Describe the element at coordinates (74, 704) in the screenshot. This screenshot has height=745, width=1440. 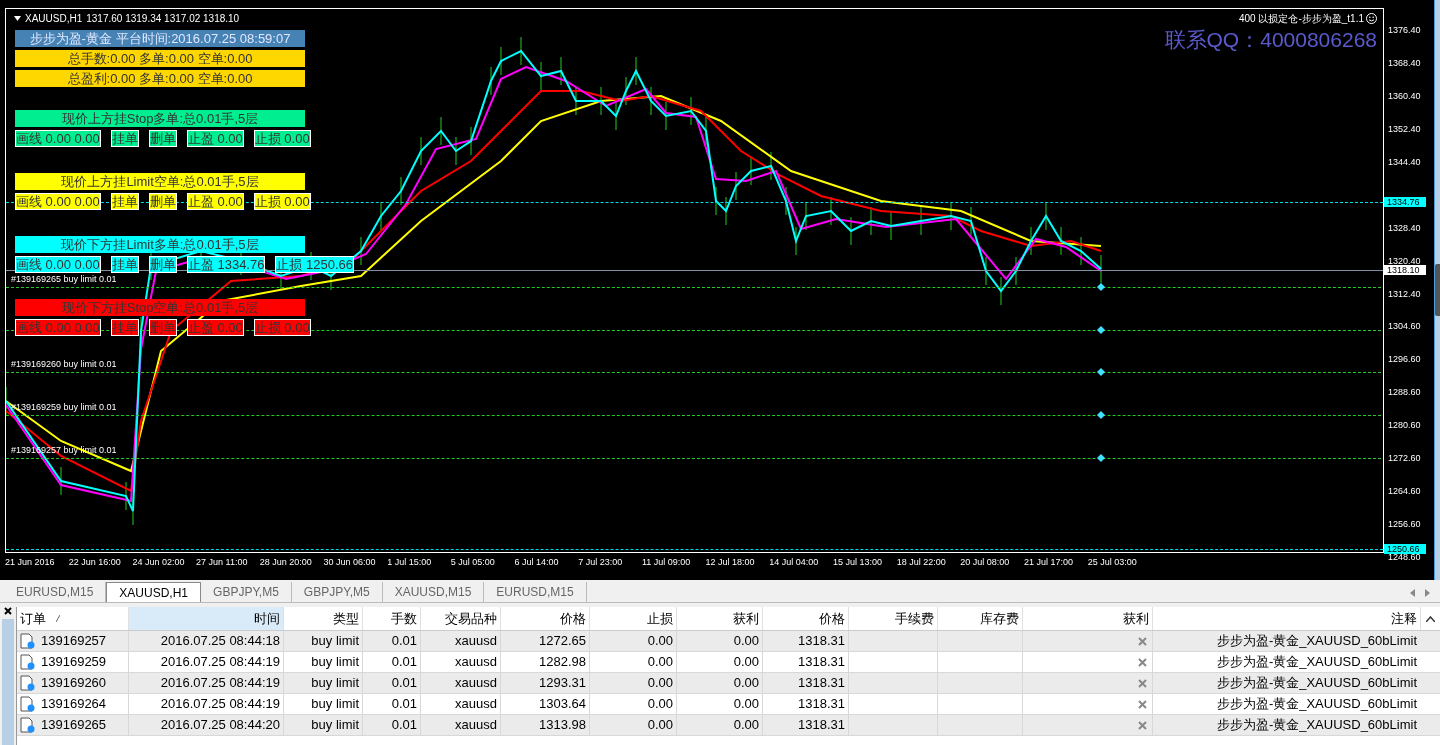
I see `order-number: 139169264` at that location.